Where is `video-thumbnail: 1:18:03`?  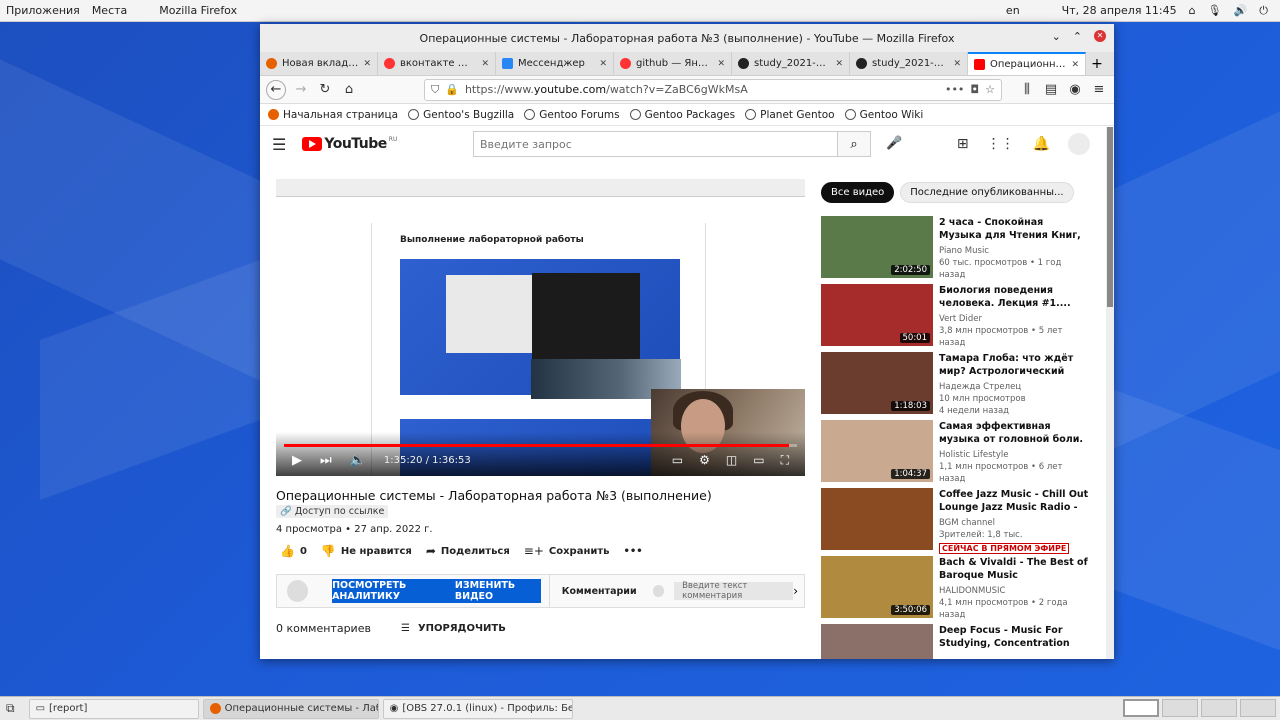 video-thumbnail: 1:18:03 is located at coordinates (877, 383).